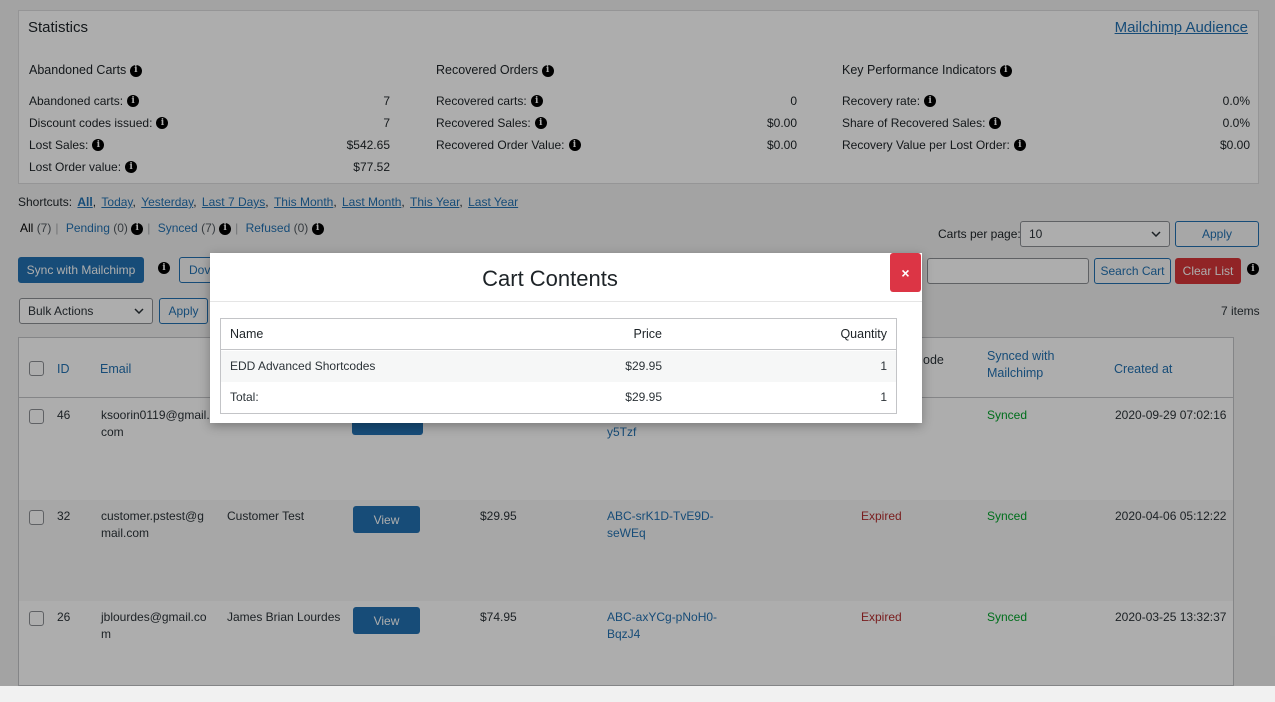  I want to click on cart-item-row: EDD Advanced Shortcodes $29.95 1, so click(558, 366).